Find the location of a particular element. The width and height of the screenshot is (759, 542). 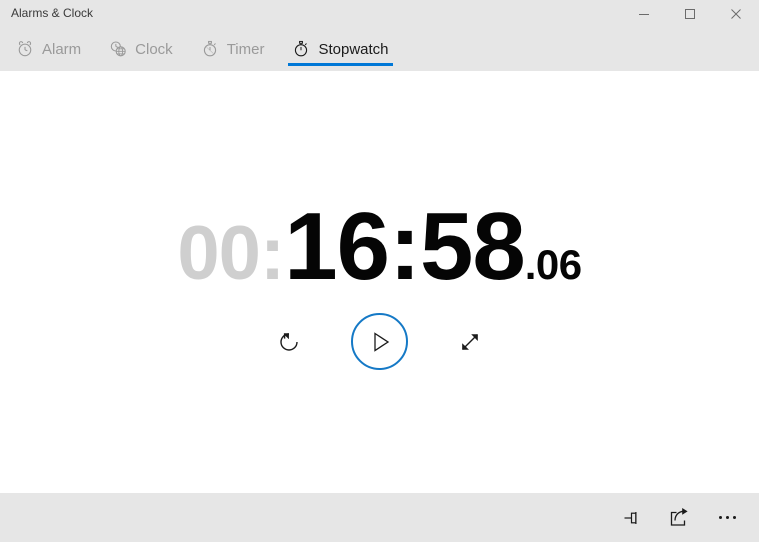

play-icon is located at coordinates (379, 342).